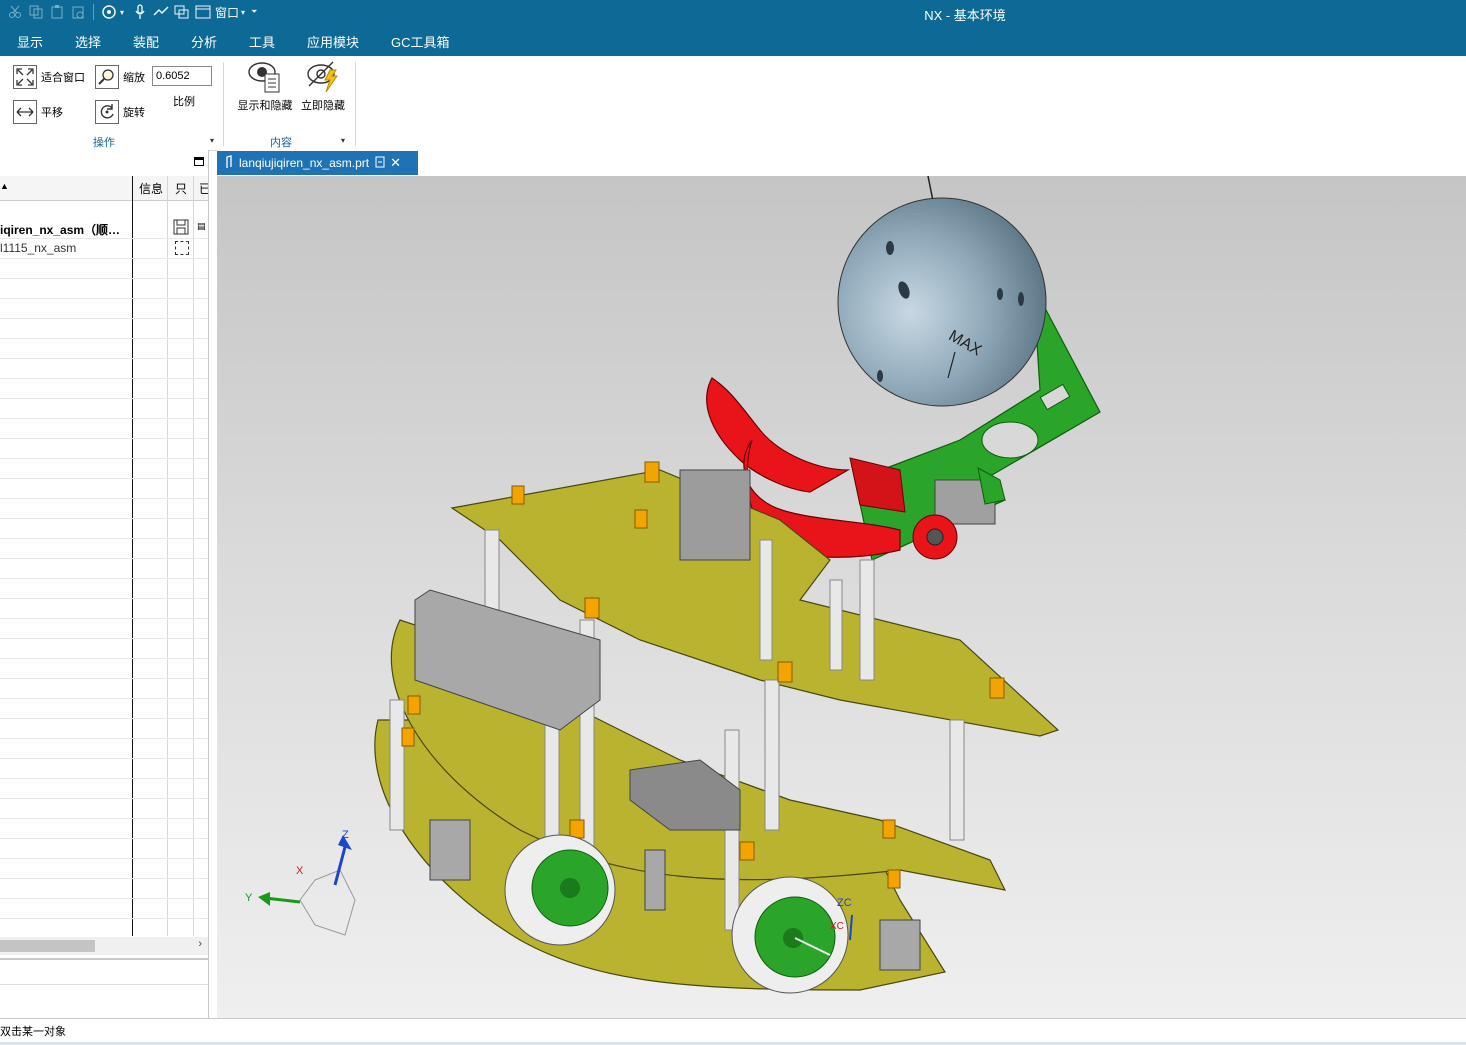 The image size is (1466, 1045). What do you see at coordinates (844, 903) in the screenshot?
I see `axis-label-zc: ZC` at bounding box center [844, 903].